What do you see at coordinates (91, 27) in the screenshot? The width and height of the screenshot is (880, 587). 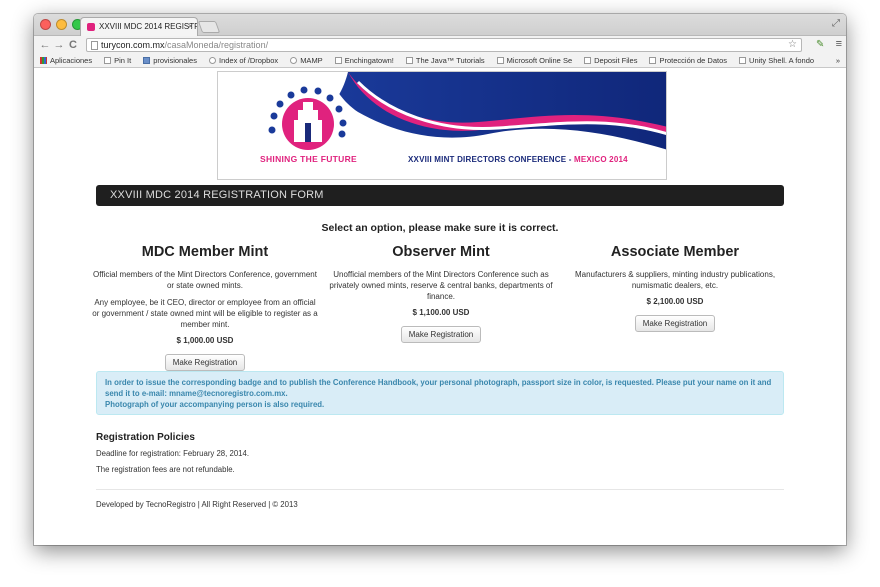 I see `favicon-icon` at bounding box center [91, 27].